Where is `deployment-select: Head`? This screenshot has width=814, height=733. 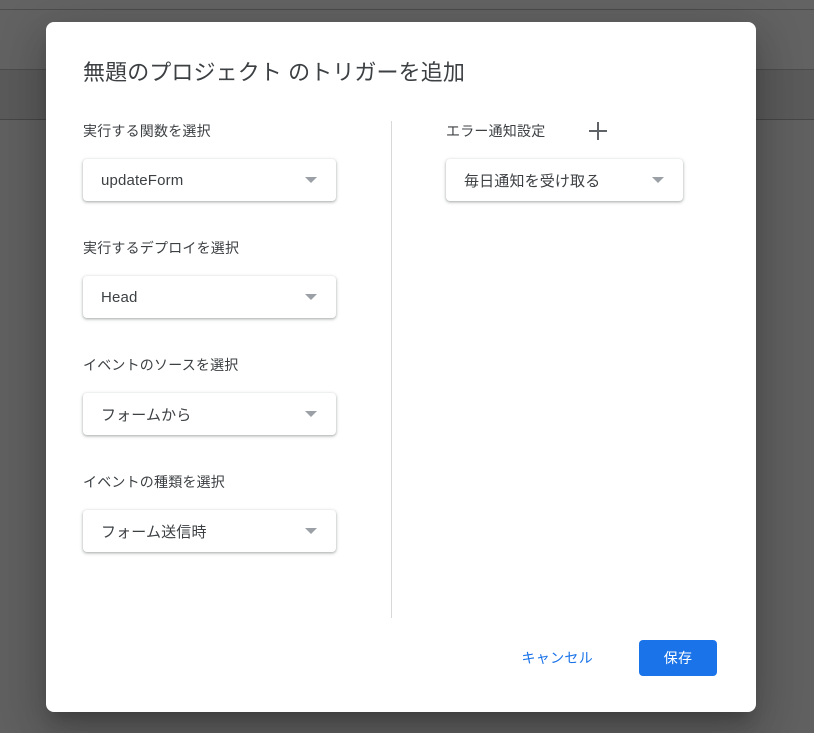 deployment-select: Head is located at coordinates (209, 297).